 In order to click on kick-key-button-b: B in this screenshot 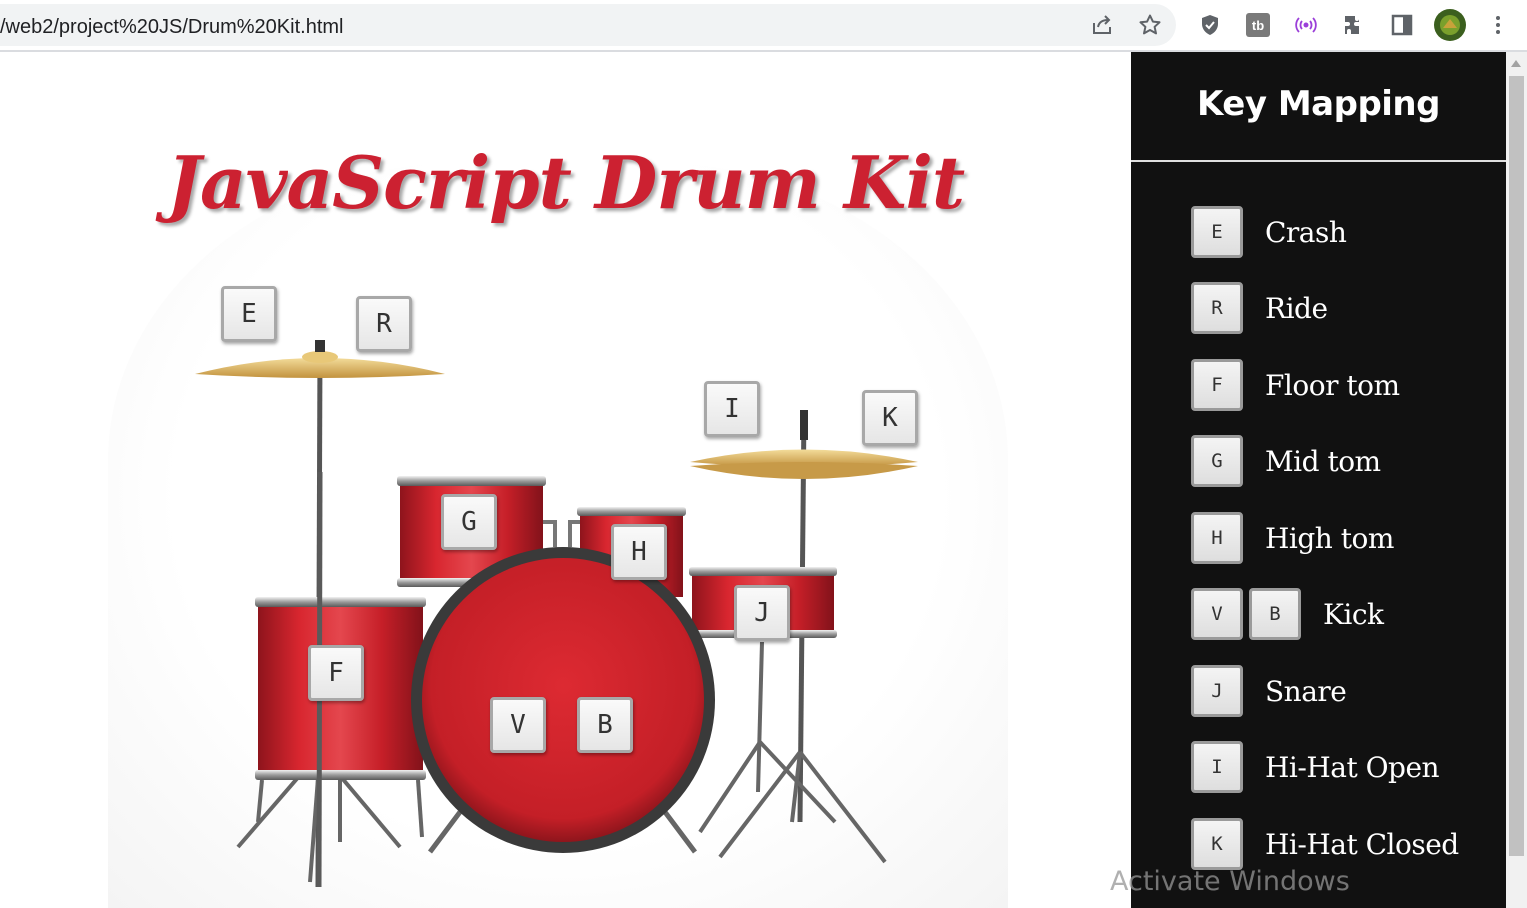, I will do `click(605, 725)`.